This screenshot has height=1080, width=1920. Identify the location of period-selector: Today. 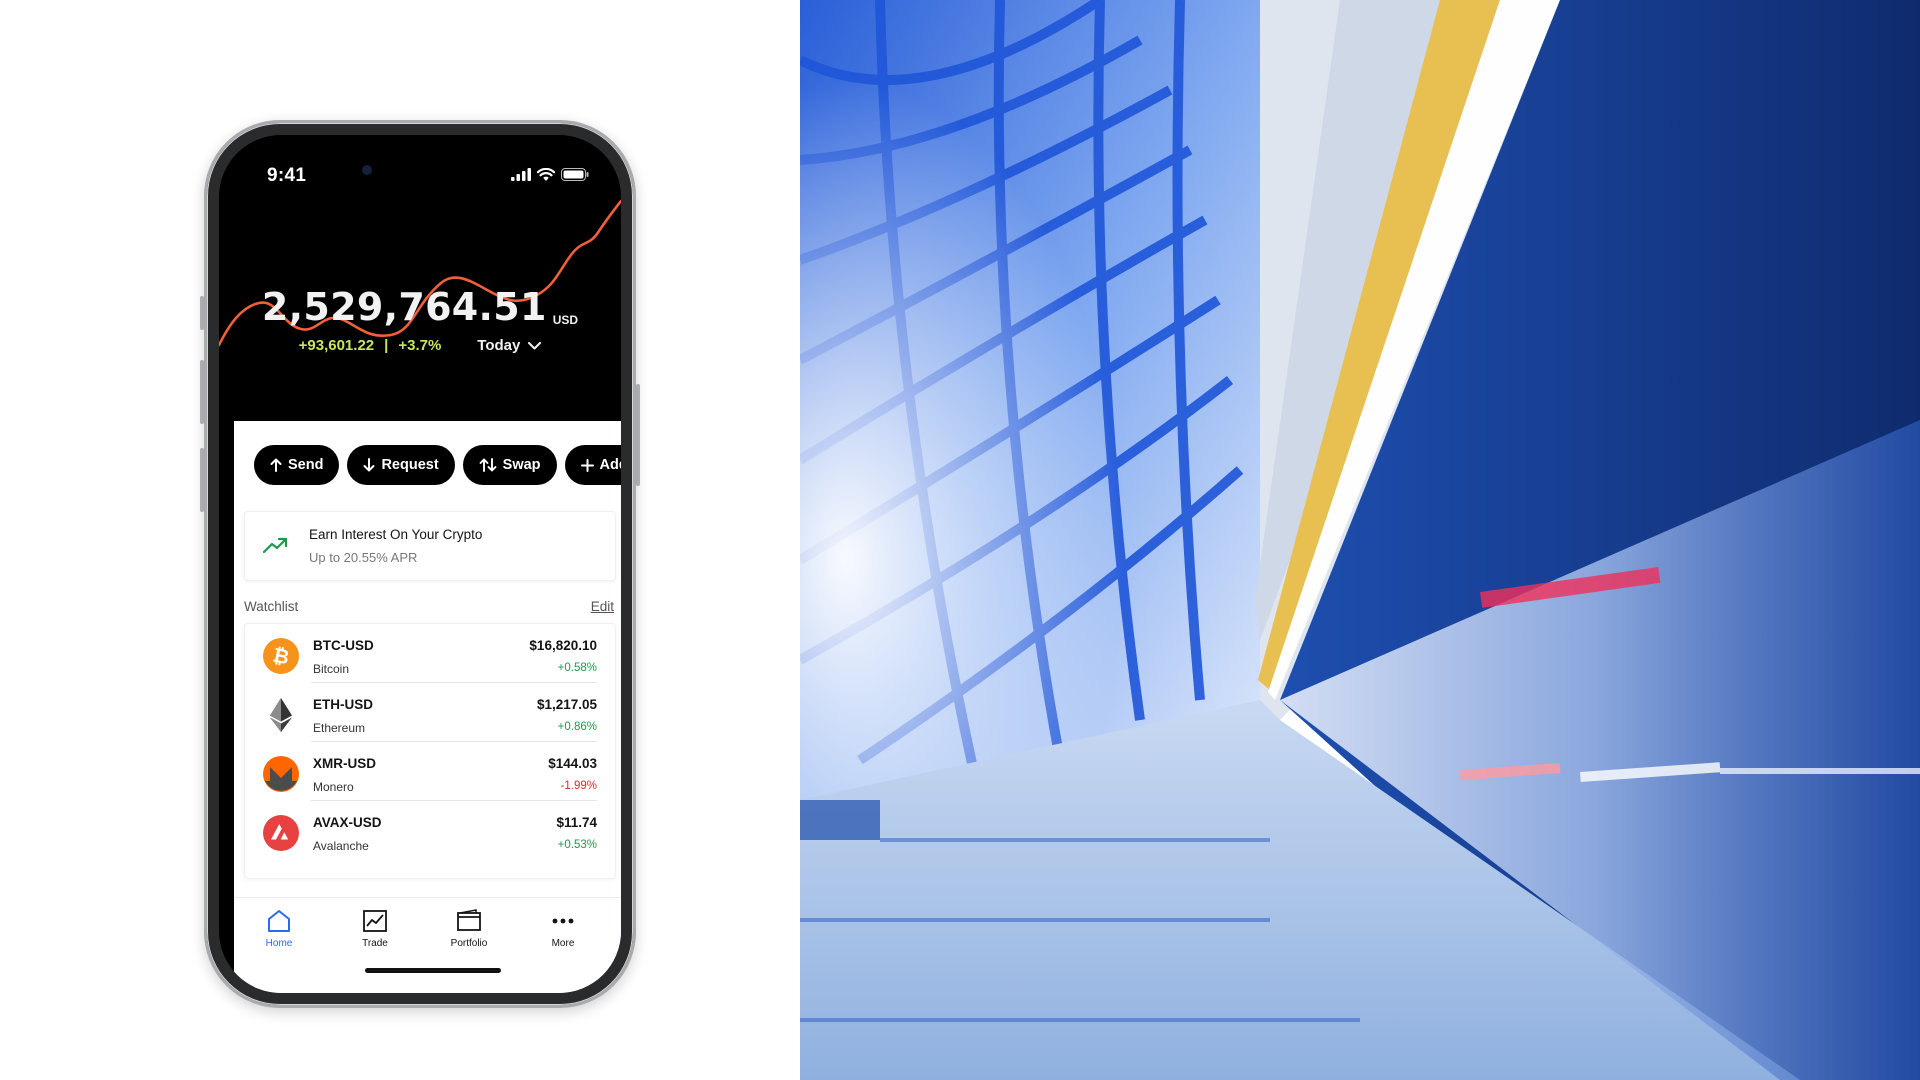
(509, 345).